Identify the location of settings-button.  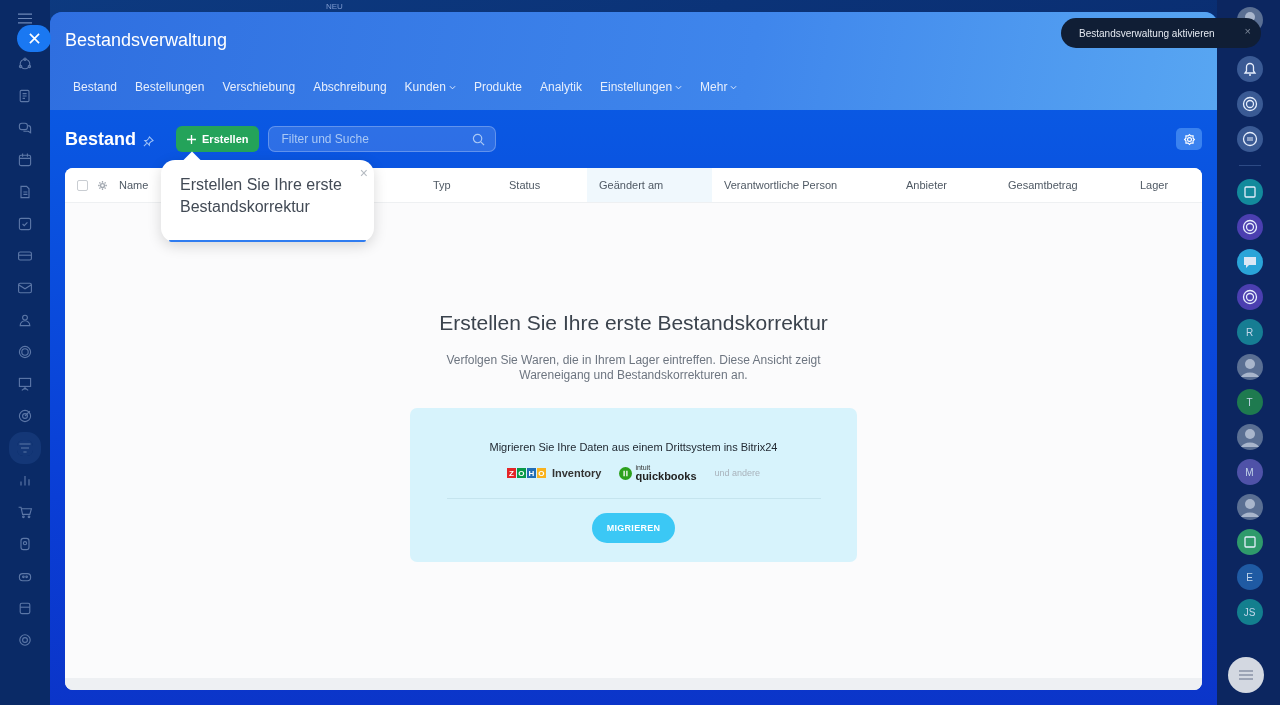
(1189, 139).